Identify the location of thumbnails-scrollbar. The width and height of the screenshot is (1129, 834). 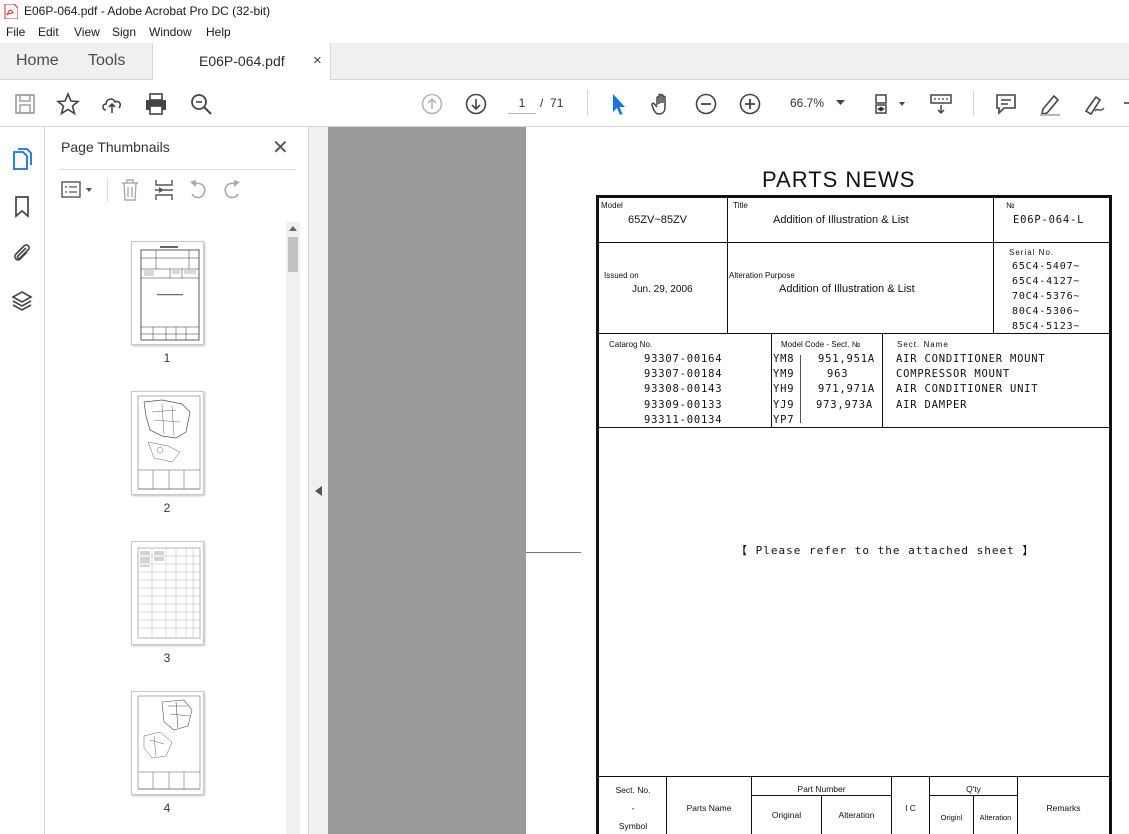
(293, 528).